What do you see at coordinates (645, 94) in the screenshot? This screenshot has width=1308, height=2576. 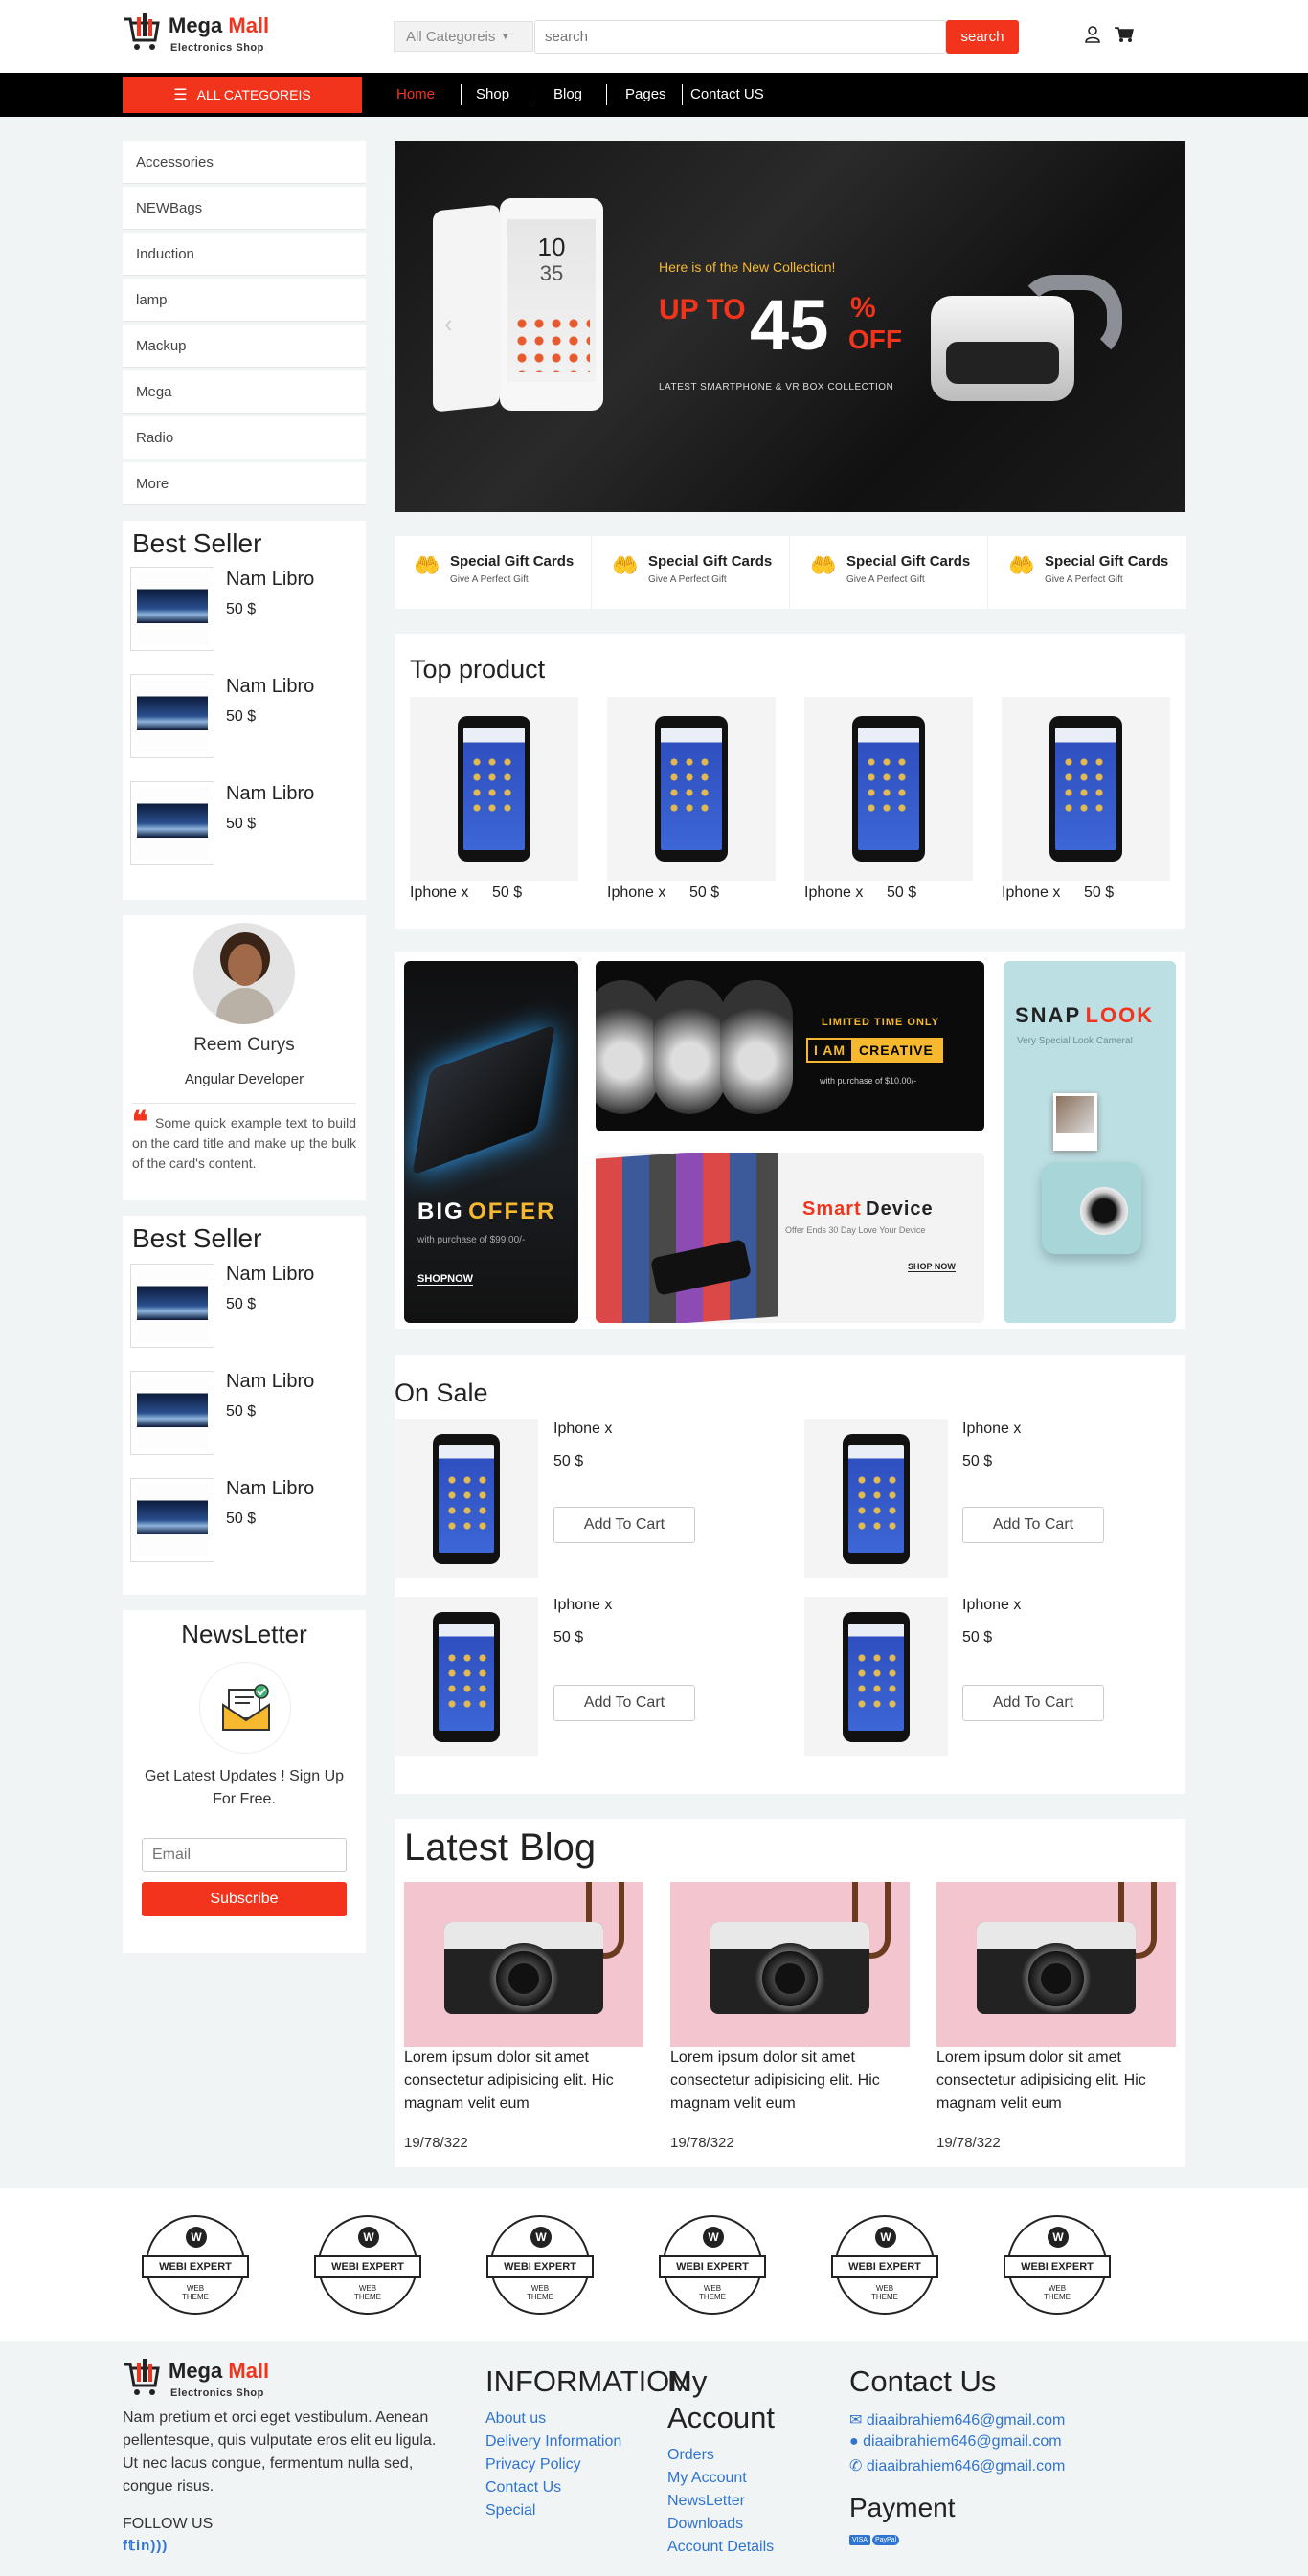 I see `nav-pages: Pages` at bounding box center [645, 94].